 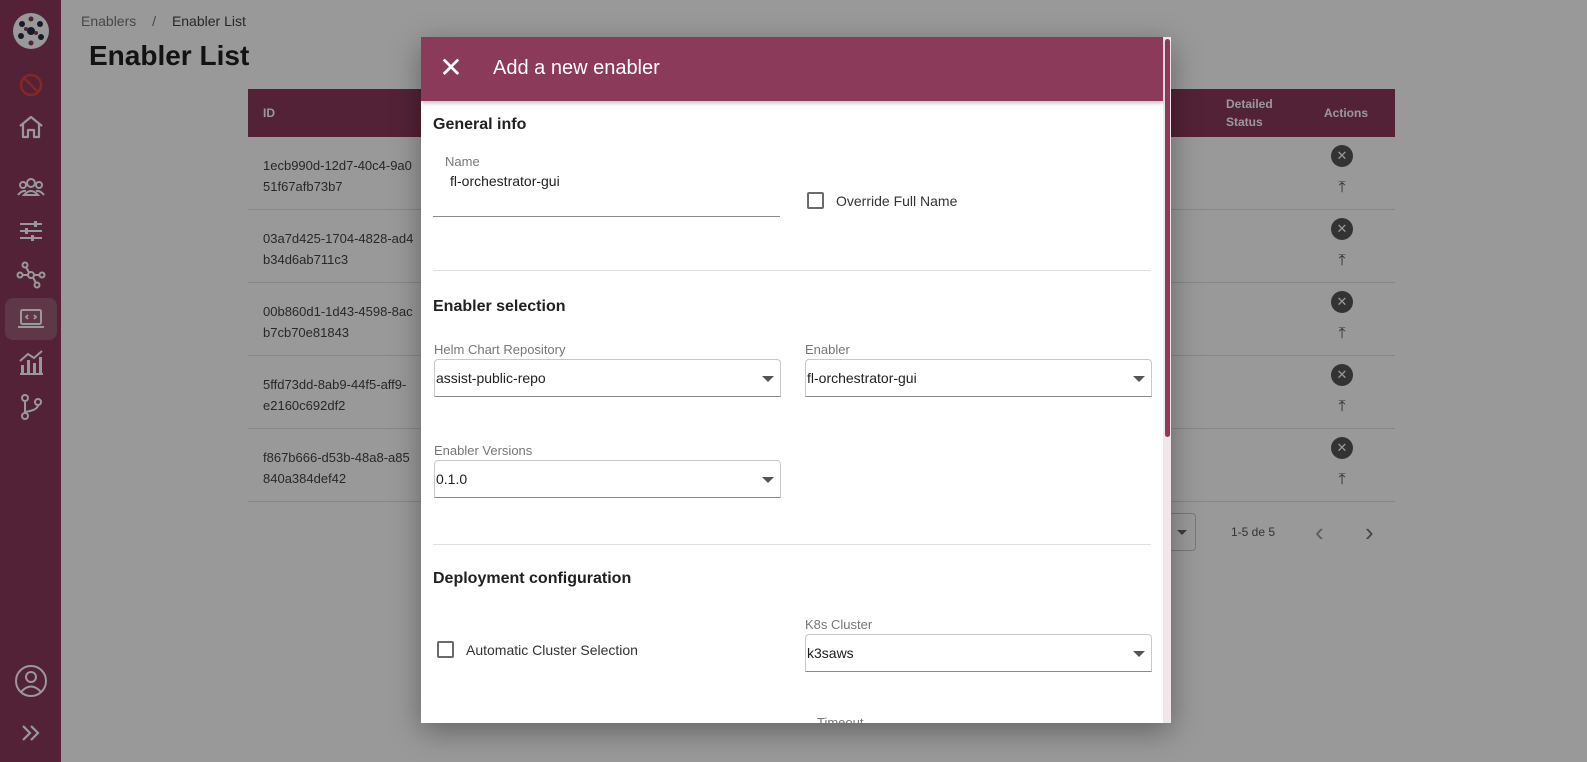 I want to click on enabler-value: fl-orchestrator-gui, so click(x=862, y=378).